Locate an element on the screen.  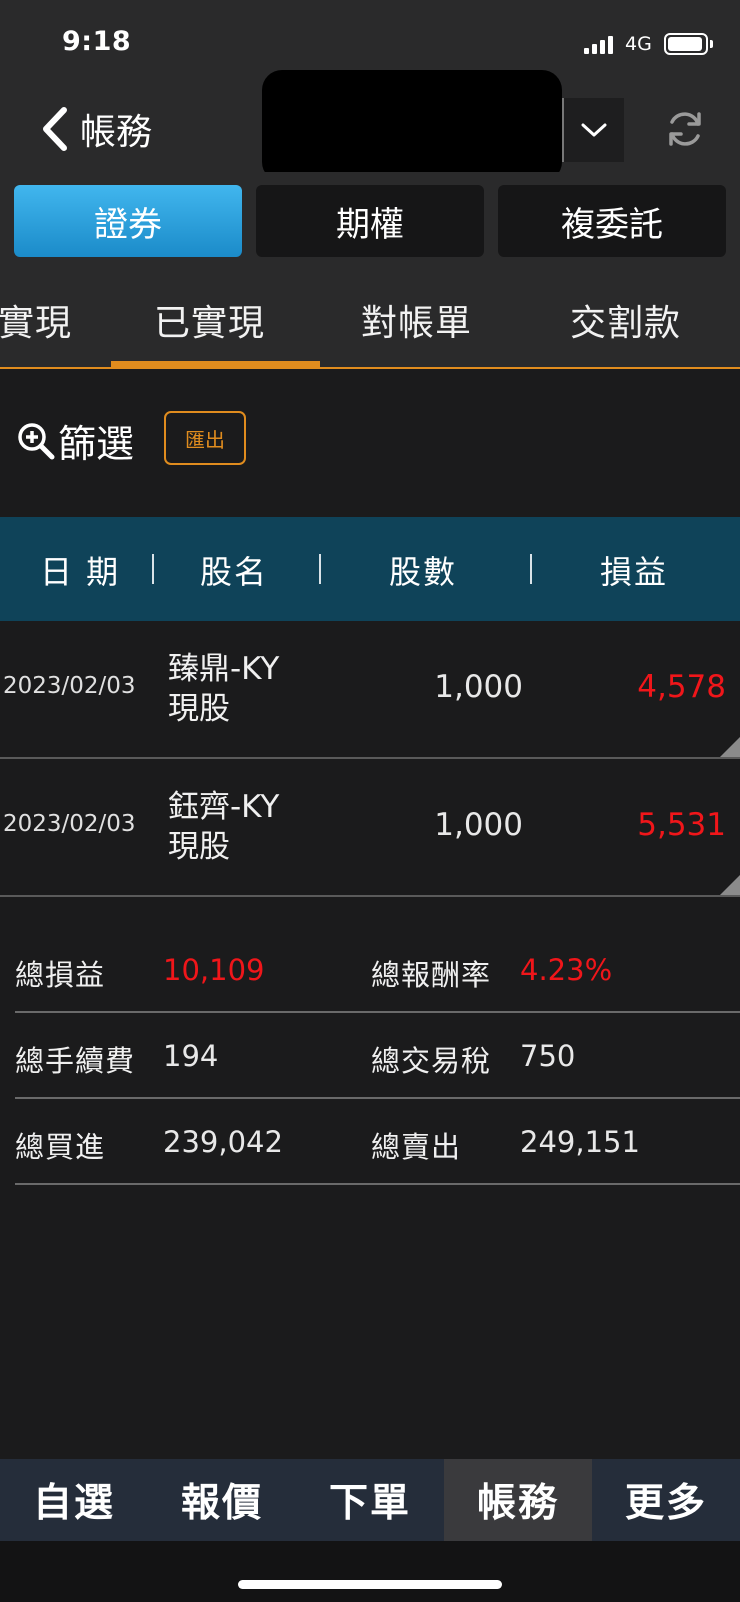
bottom-tab-bar: 自選 報價 下單 帳務 更多 is located at coordinates (370, 1500).